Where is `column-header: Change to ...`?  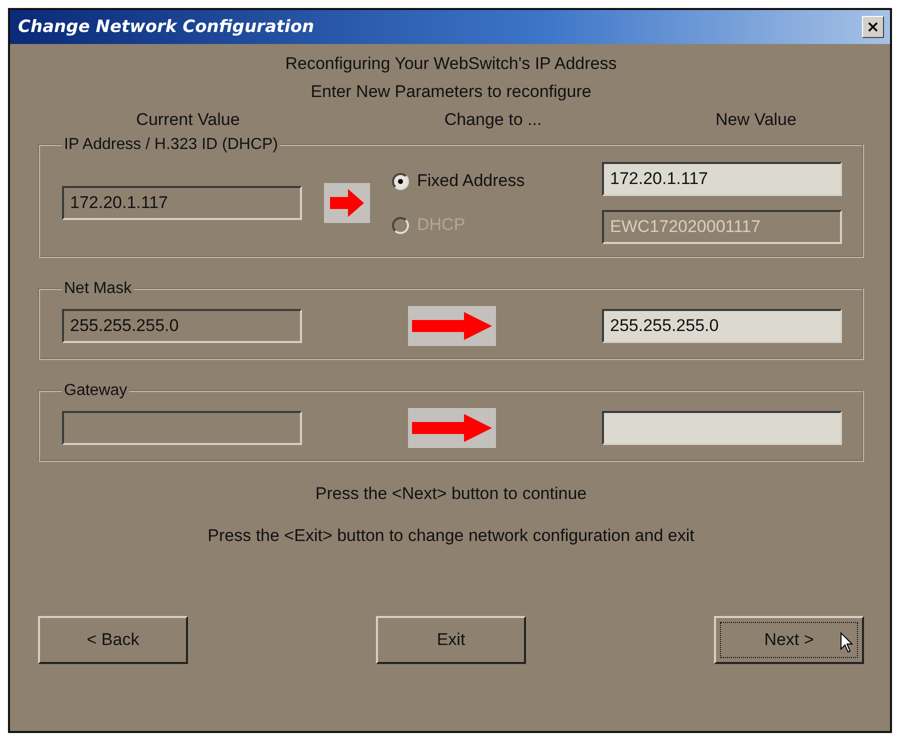 column-header: Change to ... is located at coordinates (493, 120).